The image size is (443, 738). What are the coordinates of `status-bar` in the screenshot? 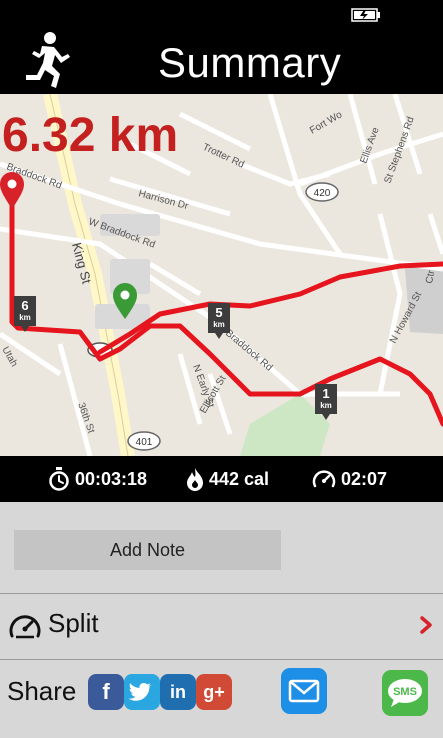 It's located at (221, 15).